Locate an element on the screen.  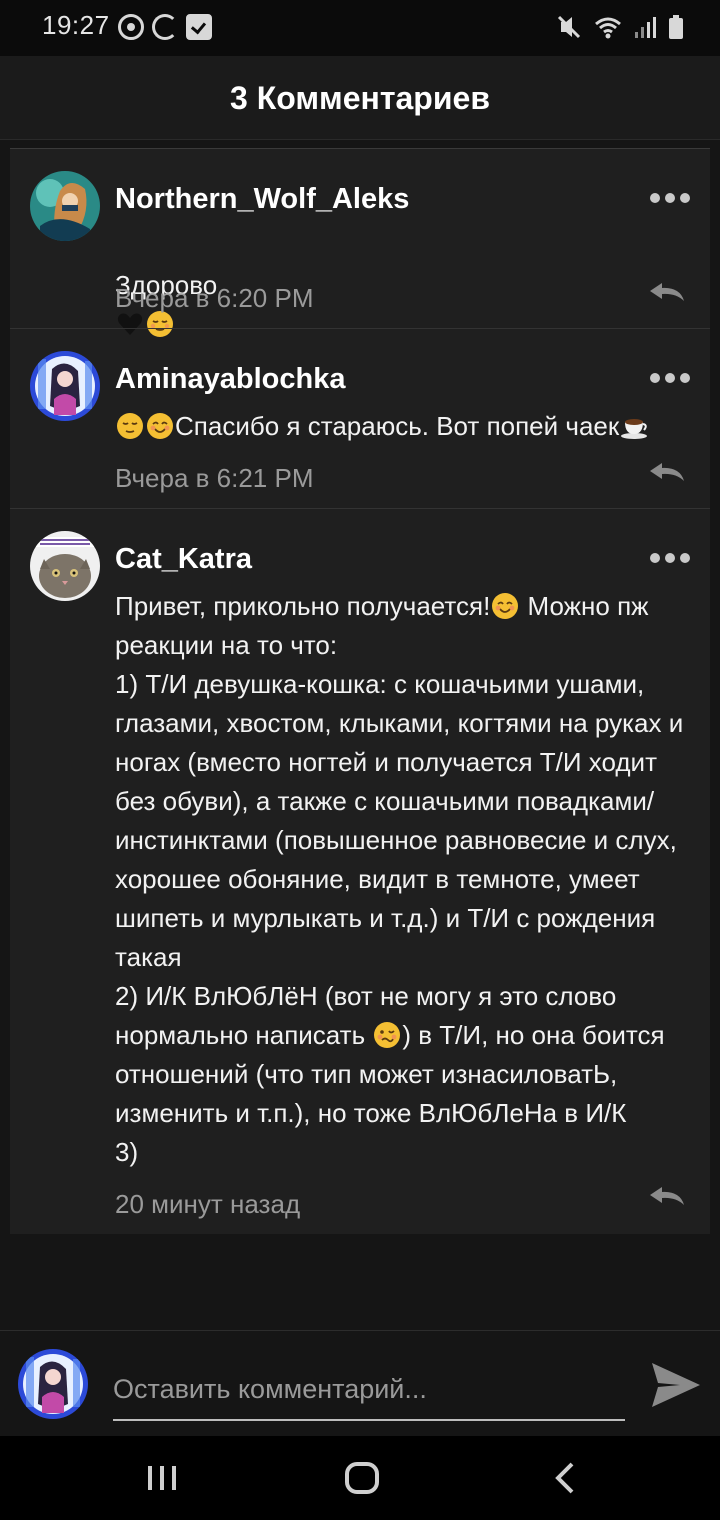
record-icon is located at coordinates (131, 27).